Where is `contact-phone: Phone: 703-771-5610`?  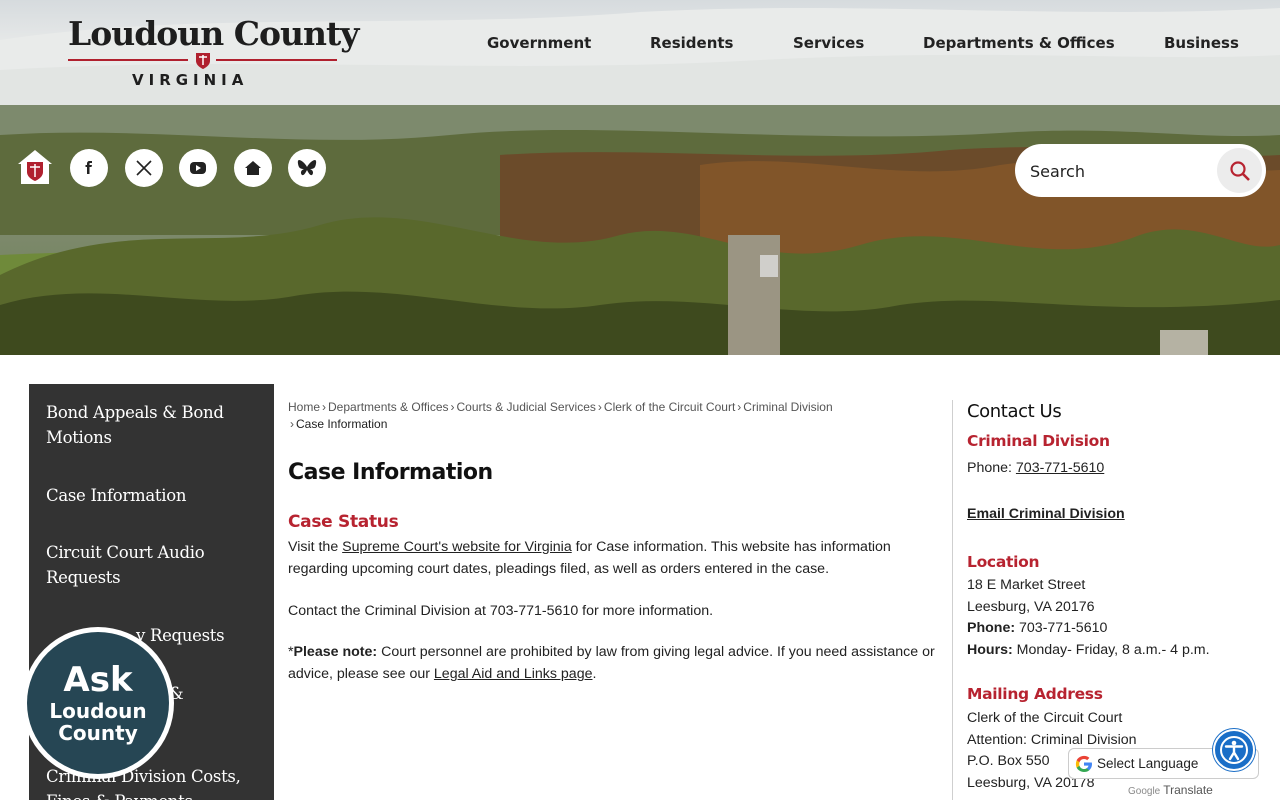
contact-phone: Phone: 703-771-5610 is located at coordinates (1035, 468).